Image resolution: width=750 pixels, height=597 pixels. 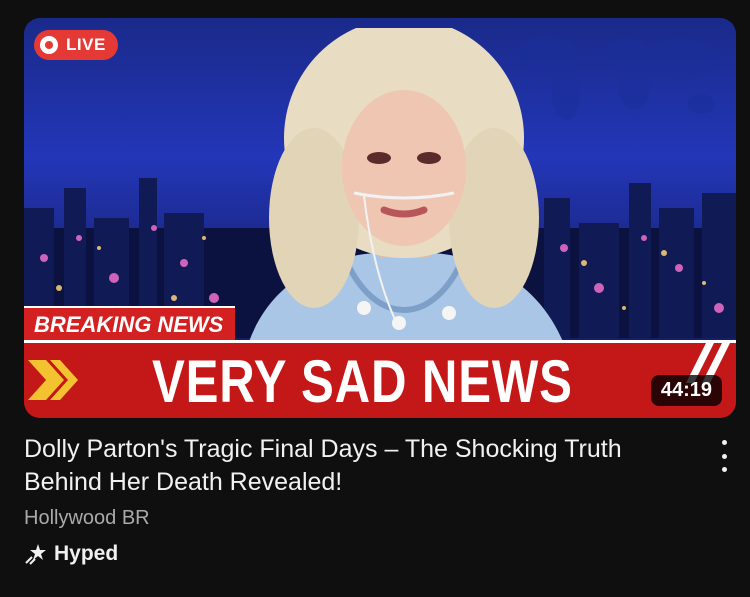 I want to click on hyped-badge: Hyped, so click(x=71, y=554).